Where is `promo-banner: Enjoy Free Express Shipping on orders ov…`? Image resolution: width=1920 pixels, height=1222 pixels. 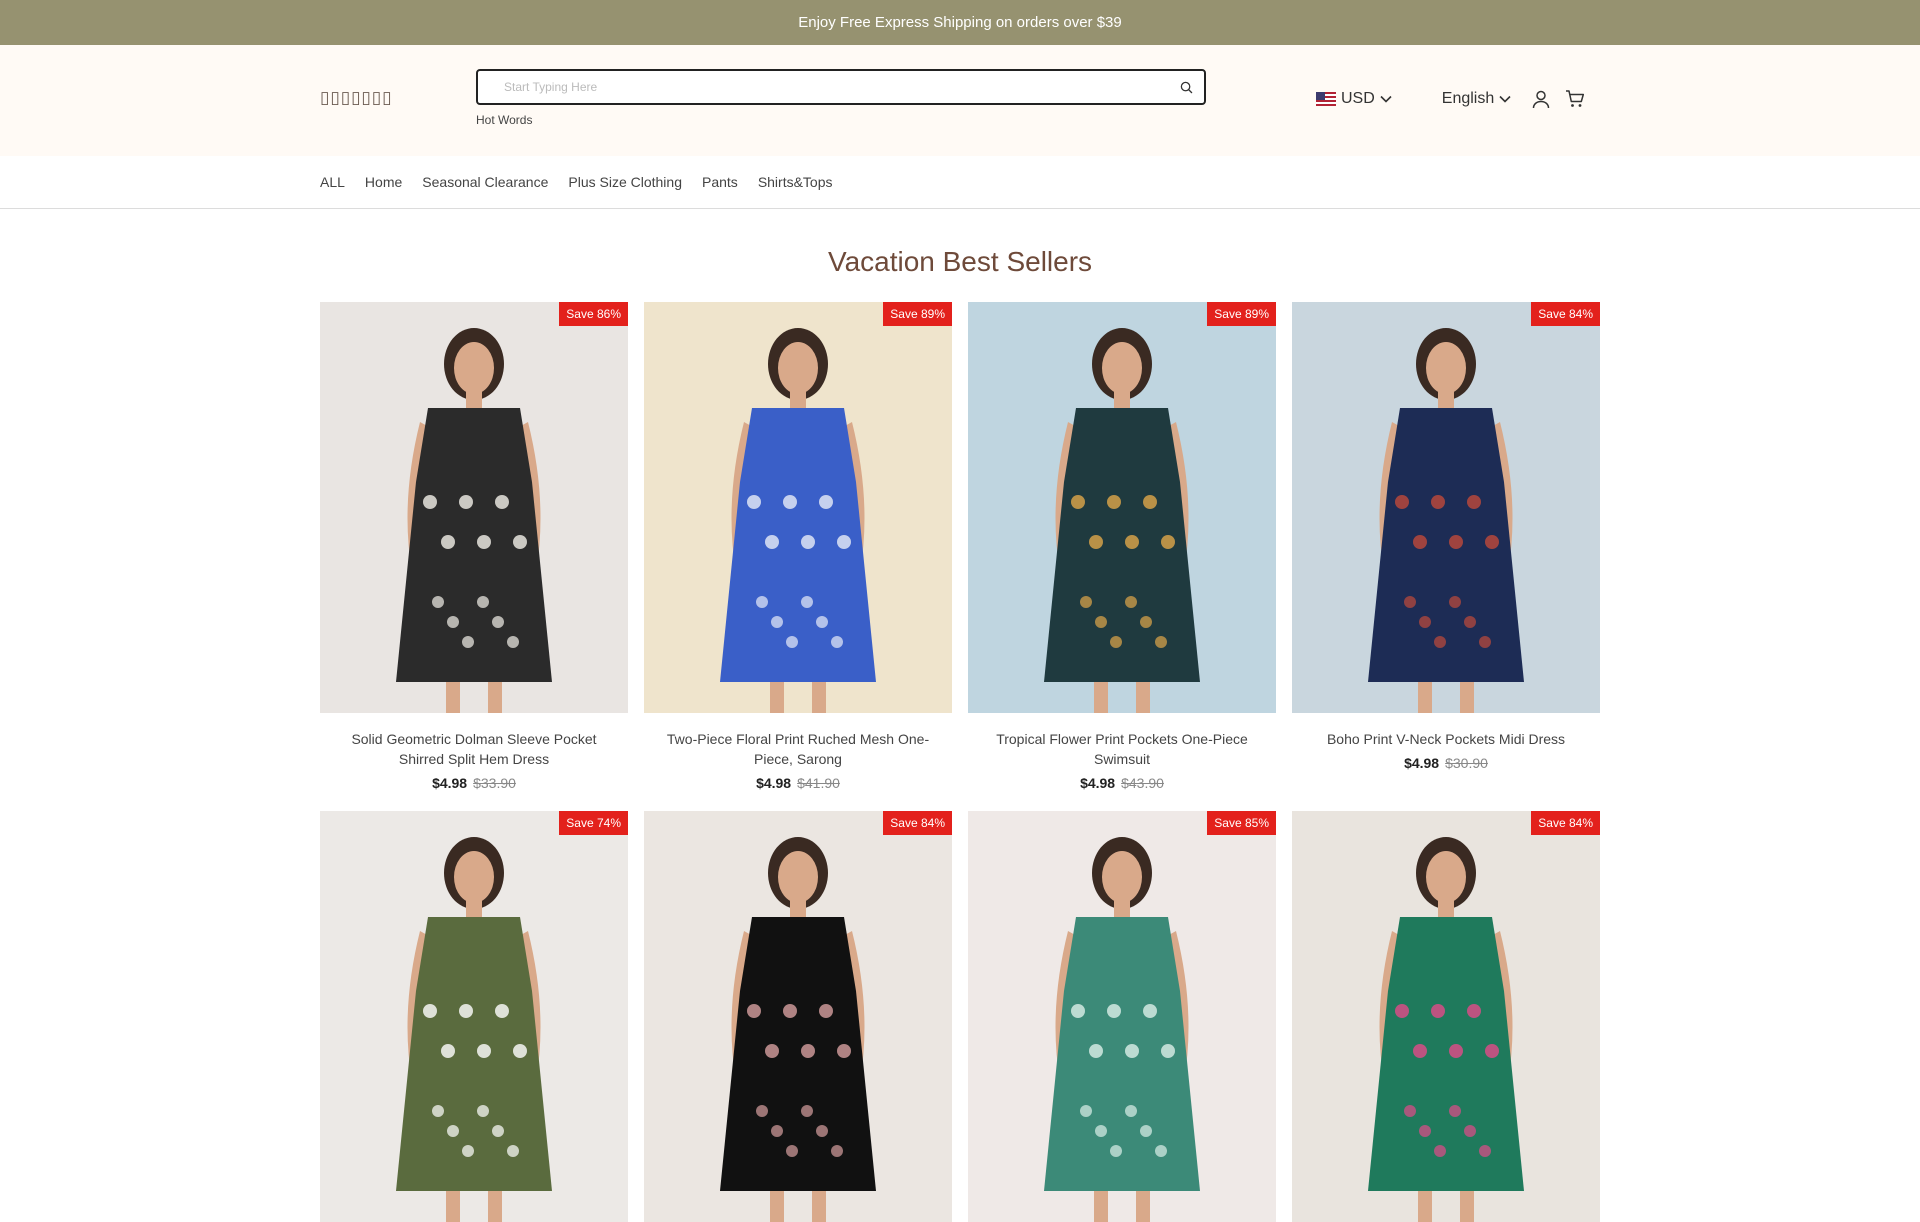 promo-banner: Enjoy Free Express Shipping on orders ov… is located at coordinates (960, 22).